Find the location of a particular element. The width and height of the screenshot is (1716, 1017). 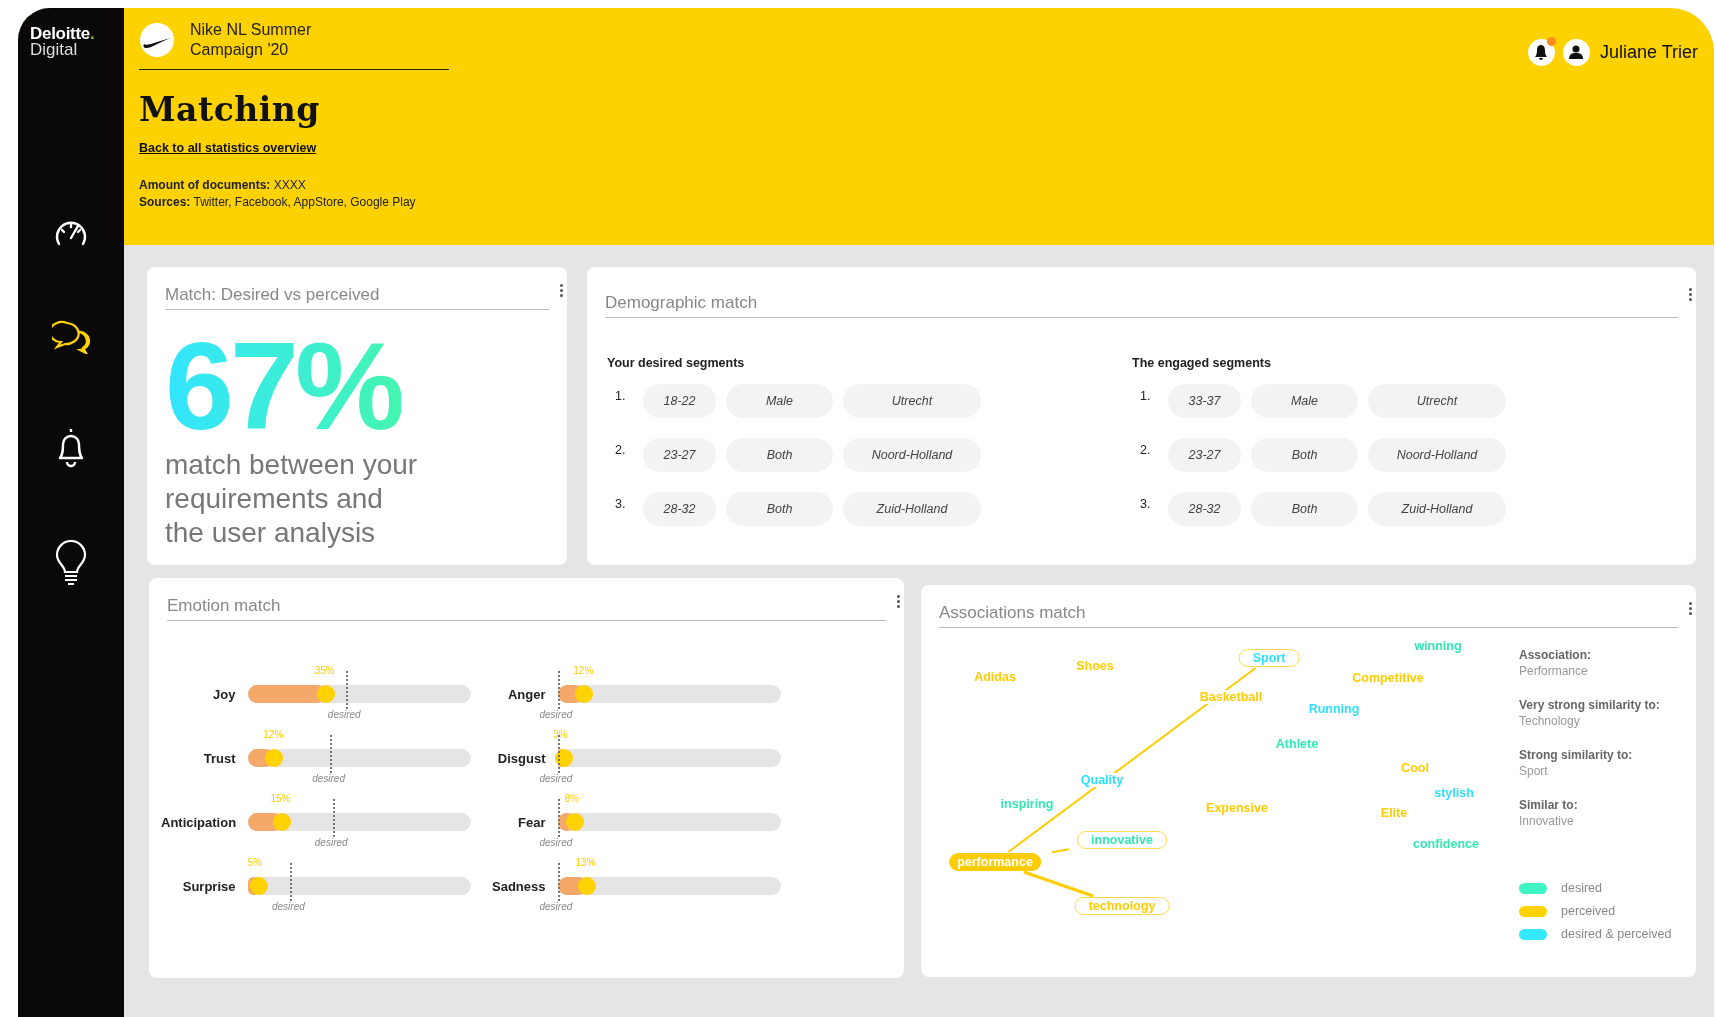

percentage-label: 3% is located at coordinates (560, 734).